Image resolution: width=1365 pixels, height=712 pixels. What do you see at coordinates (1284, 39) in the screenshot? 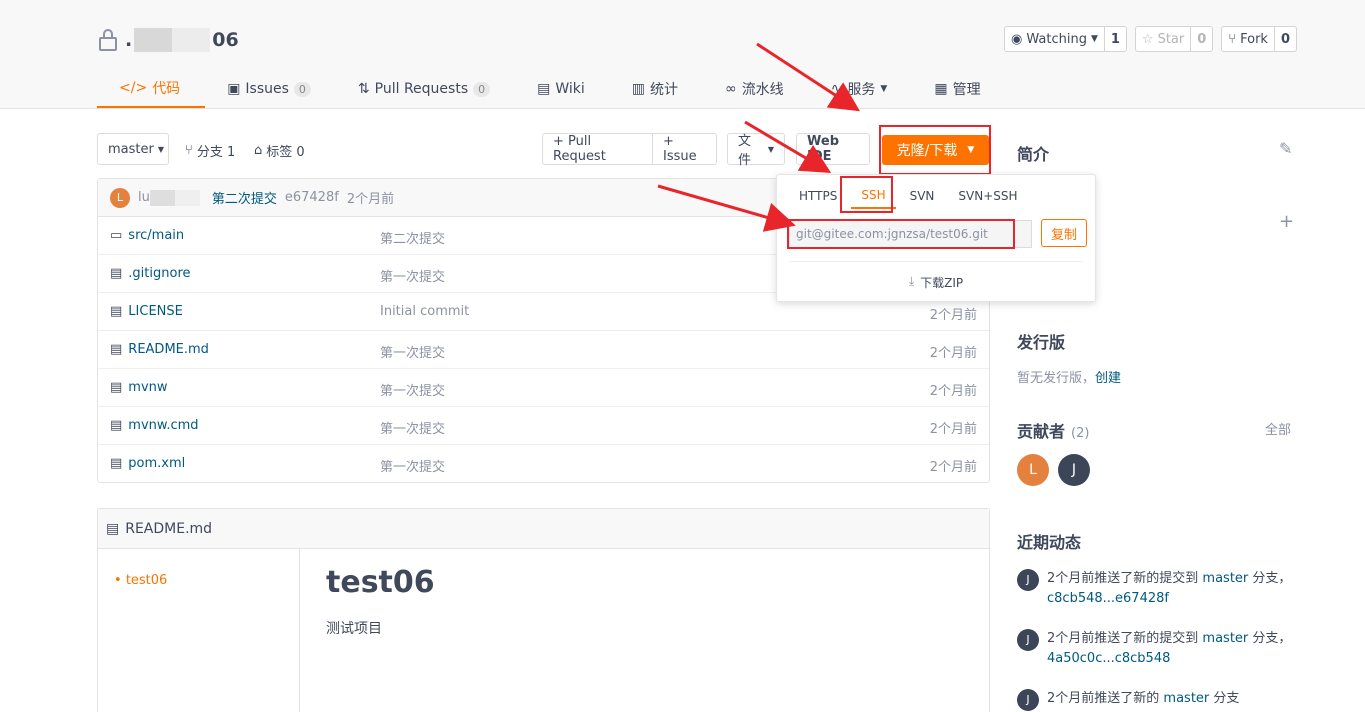
I see `fork-count: 0` at bounding box center [1284, 39].